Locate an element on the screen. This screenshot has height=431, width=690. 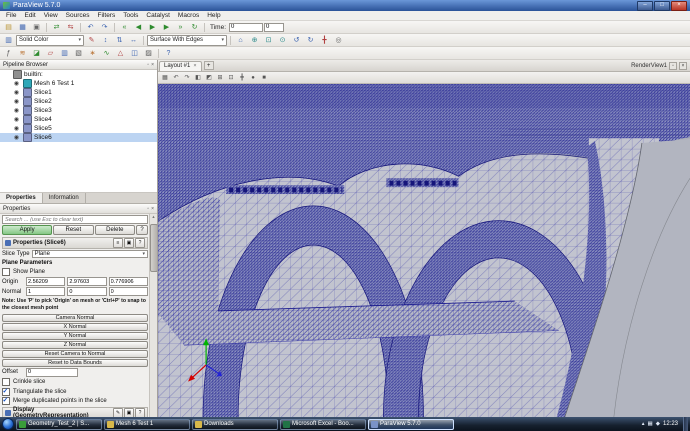
search-input is located at coordinates (75, 219).